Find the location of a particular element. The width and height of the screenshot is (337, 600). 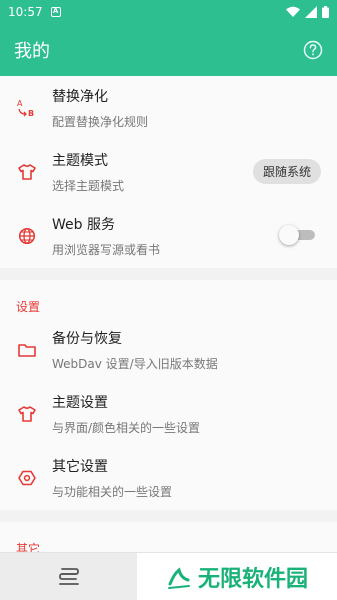

item-summary: WebDav 设置/导入旧版本数据 is located at coordinates (135, 364).